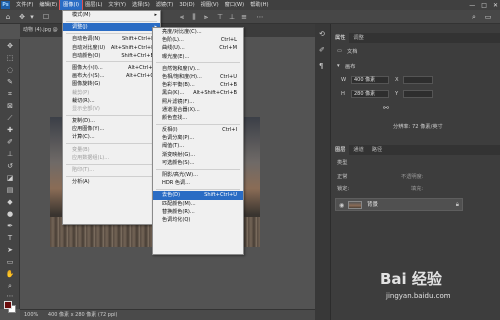 The height and width of the screenshot is (320, 500). I want to click on zoom-tool-icon: ⌕, so click(10, 286).